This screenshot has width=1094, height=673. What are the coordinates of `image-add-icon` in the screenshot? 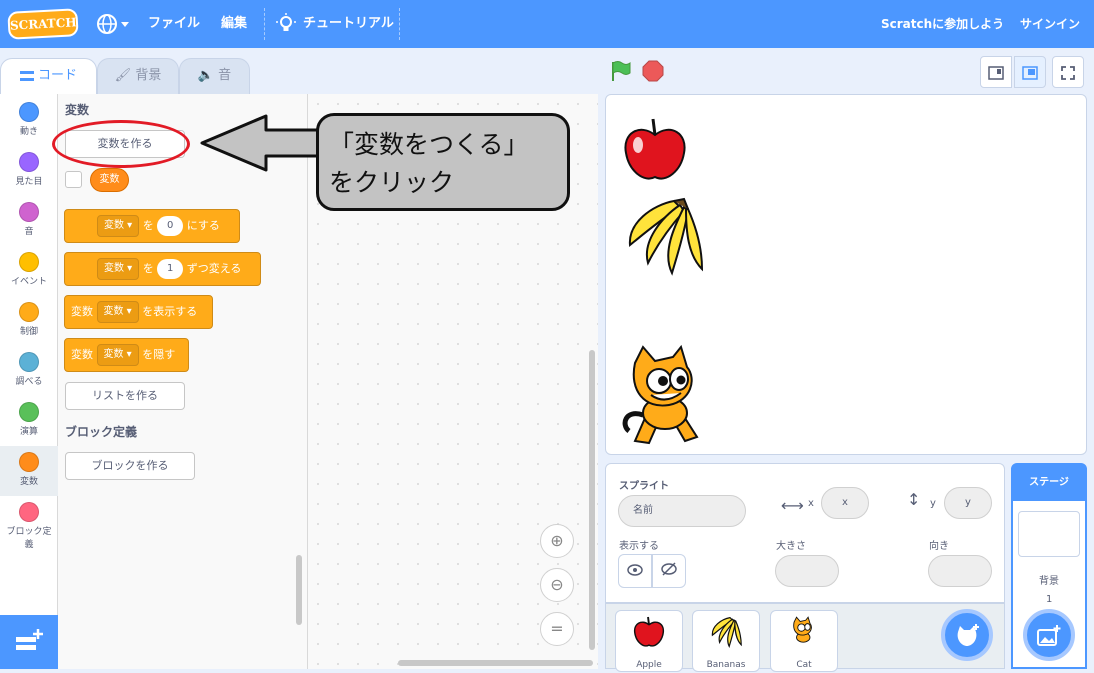 It's located at (1049, 635).